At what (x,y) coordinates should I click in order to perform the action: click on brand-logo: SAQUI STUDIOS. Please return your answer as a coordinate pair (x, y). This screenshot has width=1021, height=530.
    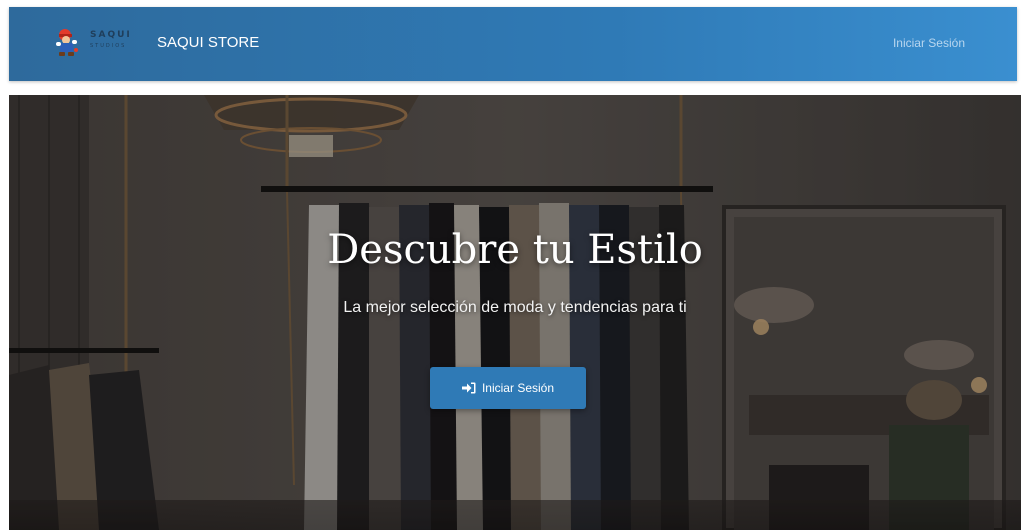
    Looking at the image, I should click on (103, 43).